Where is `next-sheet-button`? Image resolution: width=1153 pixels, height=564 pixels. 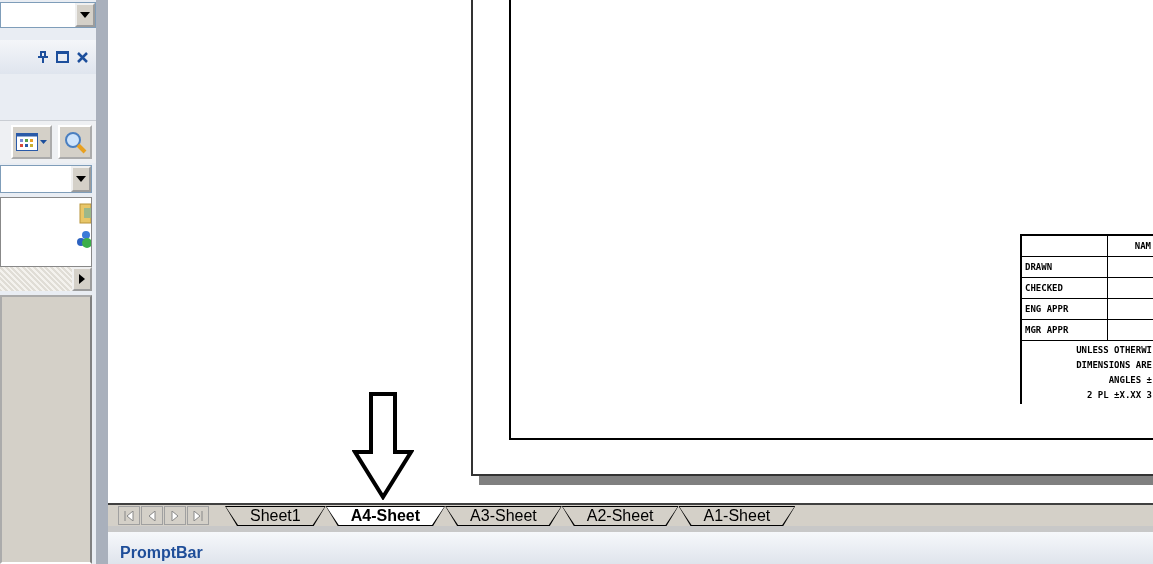 next-sheet-button is located at coordinates (175, 515).